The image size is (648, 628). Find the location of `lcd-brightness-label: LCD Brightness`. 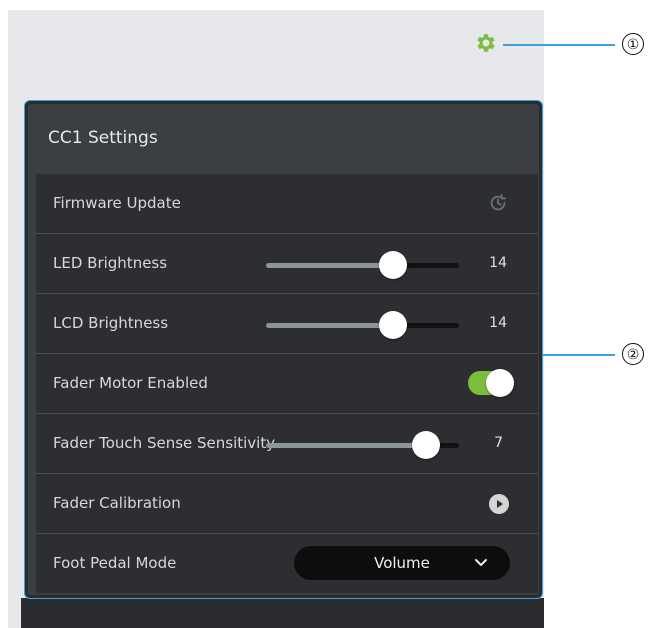

lcd-brightness-label: LCD Brightness is located at coordinates (111, 323).